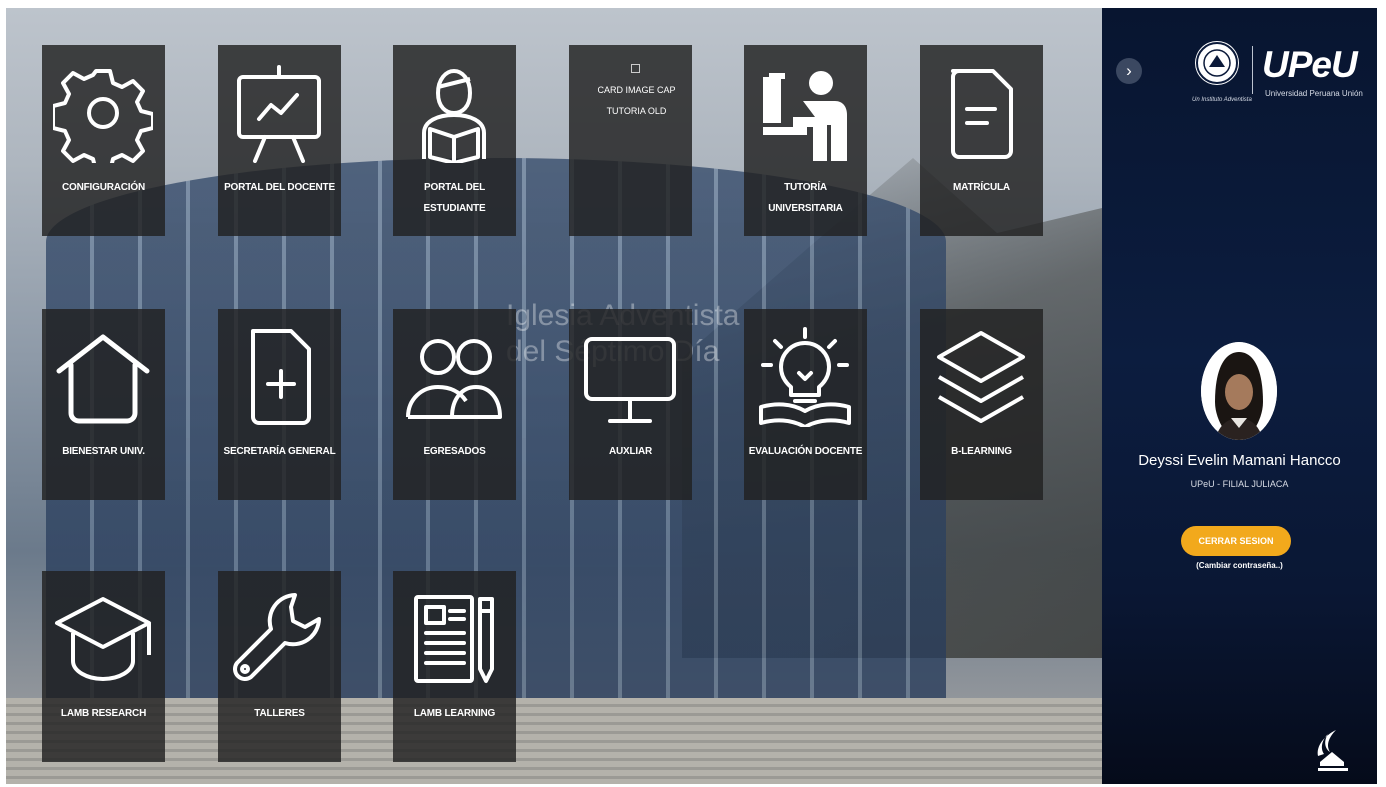 The height and width of the screenshot is (787, 1386). Describe the element at coordinates (805, 451) in the screenshot. I see `tile-label: EVALUACIÓN DOCENTE` at that location.